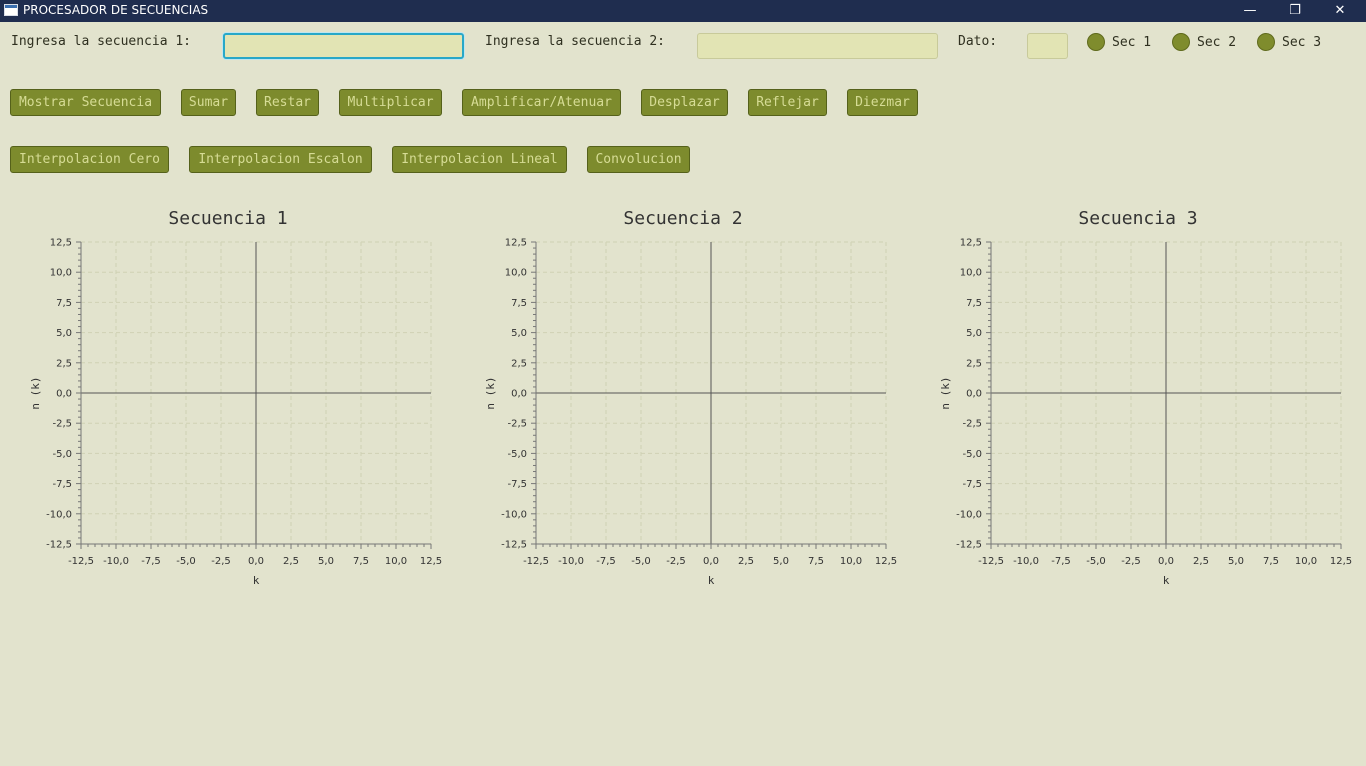 The height and width of the screenshot is (766, 1366). What do you see at coordinates (343, 46) in the screenshot?
I see `sequence-1-input` at bounding box center [343, 46].